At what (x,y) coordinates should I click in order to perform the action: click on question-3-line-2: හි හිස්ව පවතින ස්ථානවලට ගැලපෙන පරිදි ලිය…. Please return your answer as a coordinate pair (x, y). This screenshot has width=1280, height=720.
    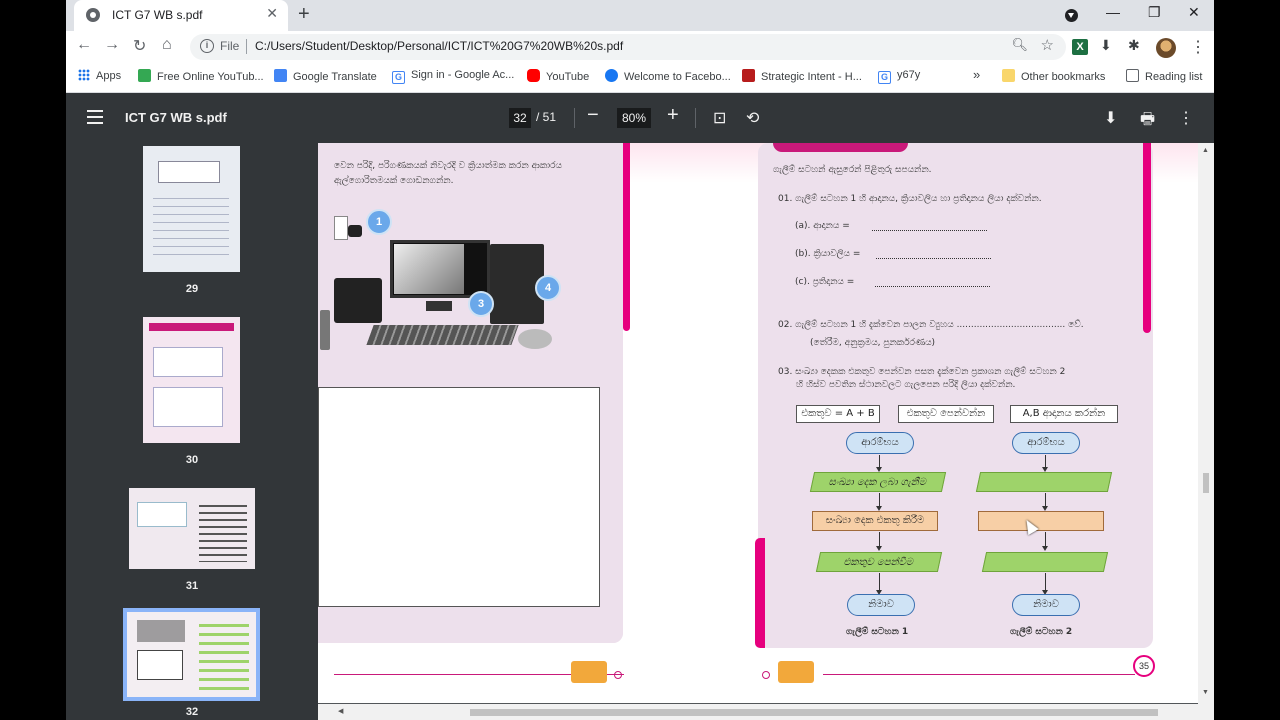
    Looking at the image, I should click on (906, 385).